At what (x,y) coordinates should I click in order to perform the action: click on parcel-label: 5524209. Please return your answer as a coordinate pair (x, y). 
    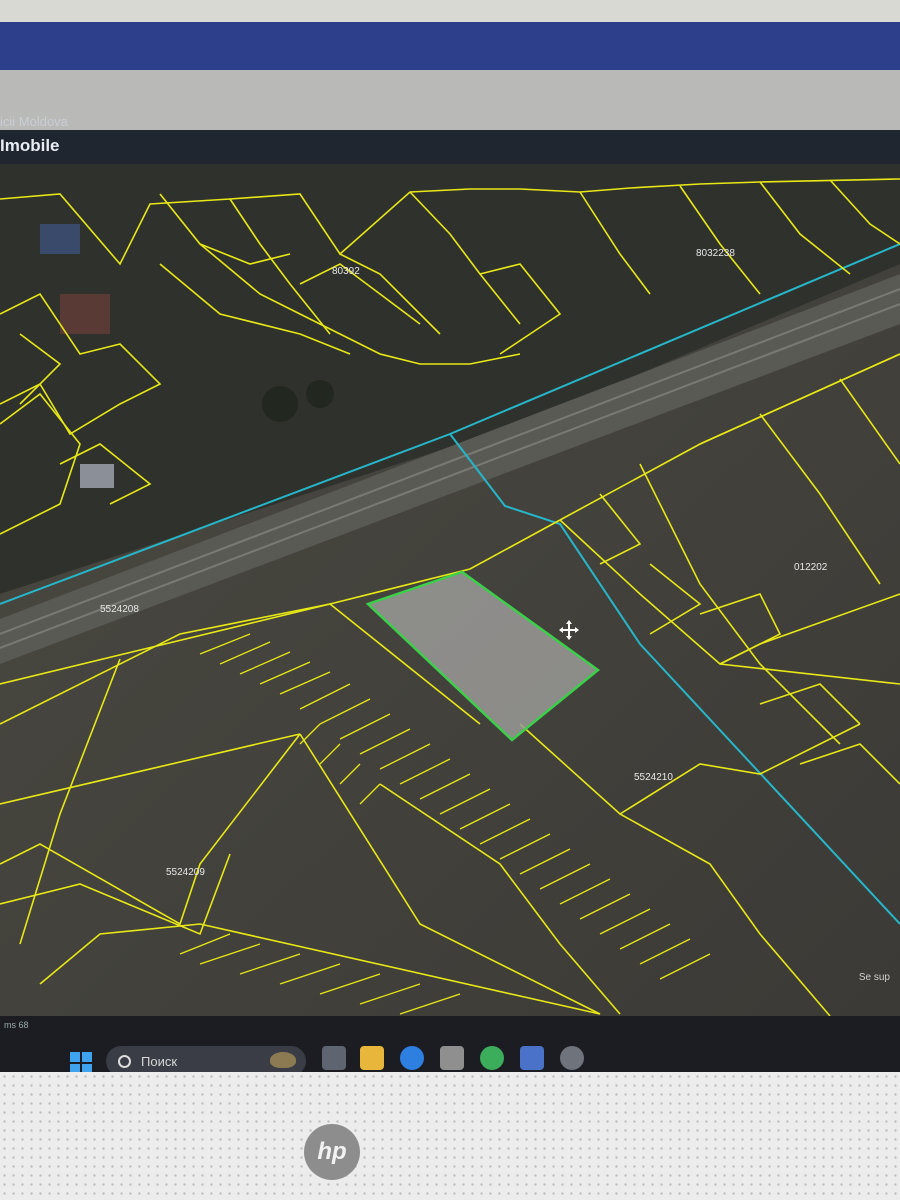
    Looking at the image, I should click on (185, 872).